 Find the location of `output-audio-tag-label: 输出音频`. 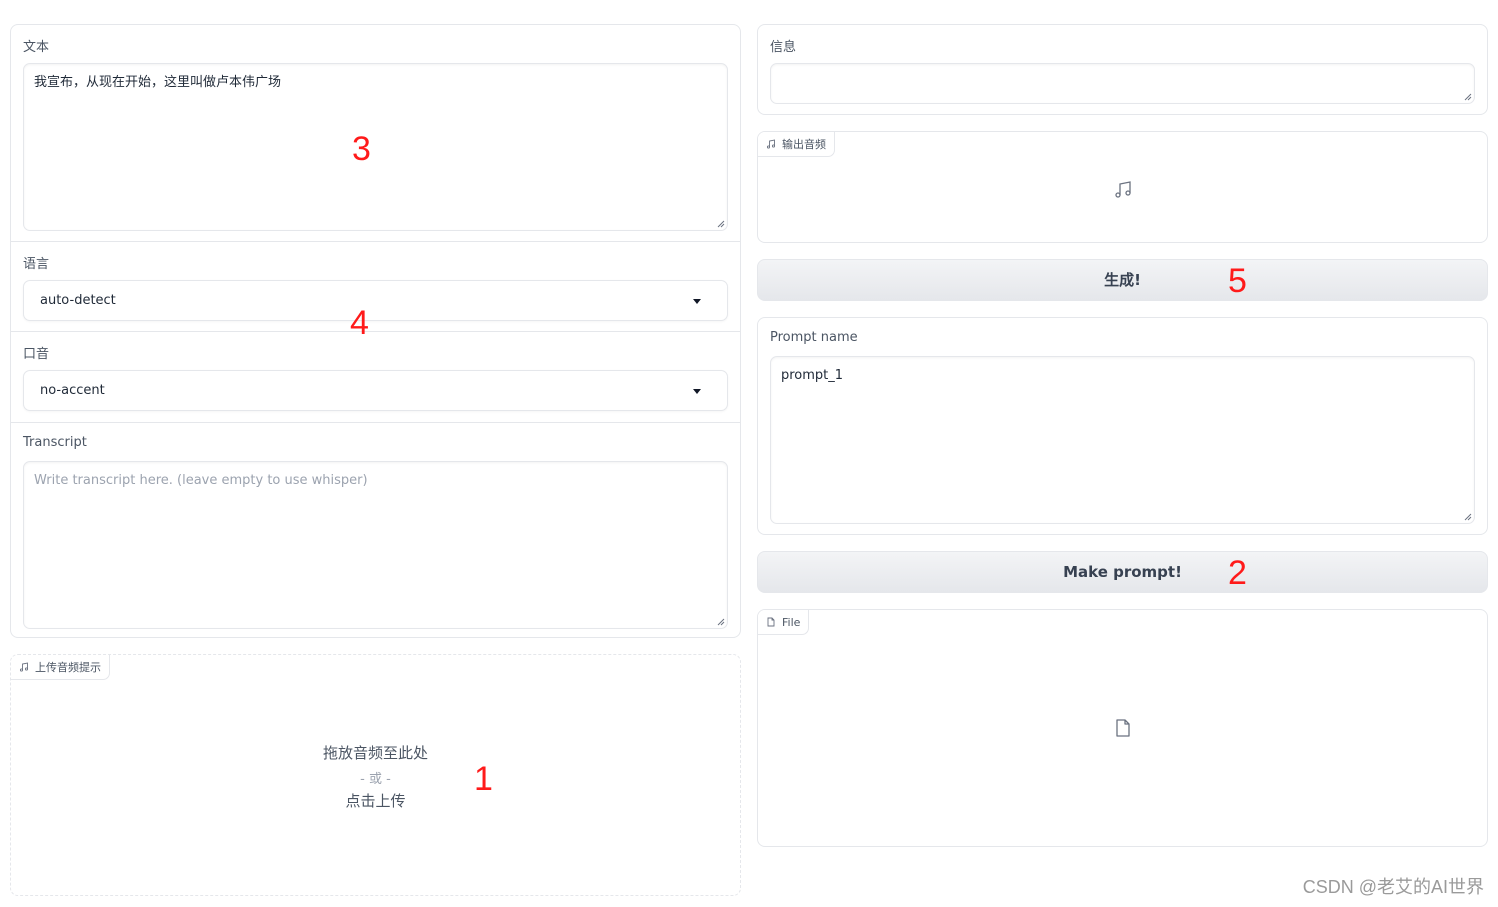

output-audio-tag-label: 输出音频 is located at coordinates (804, 144).